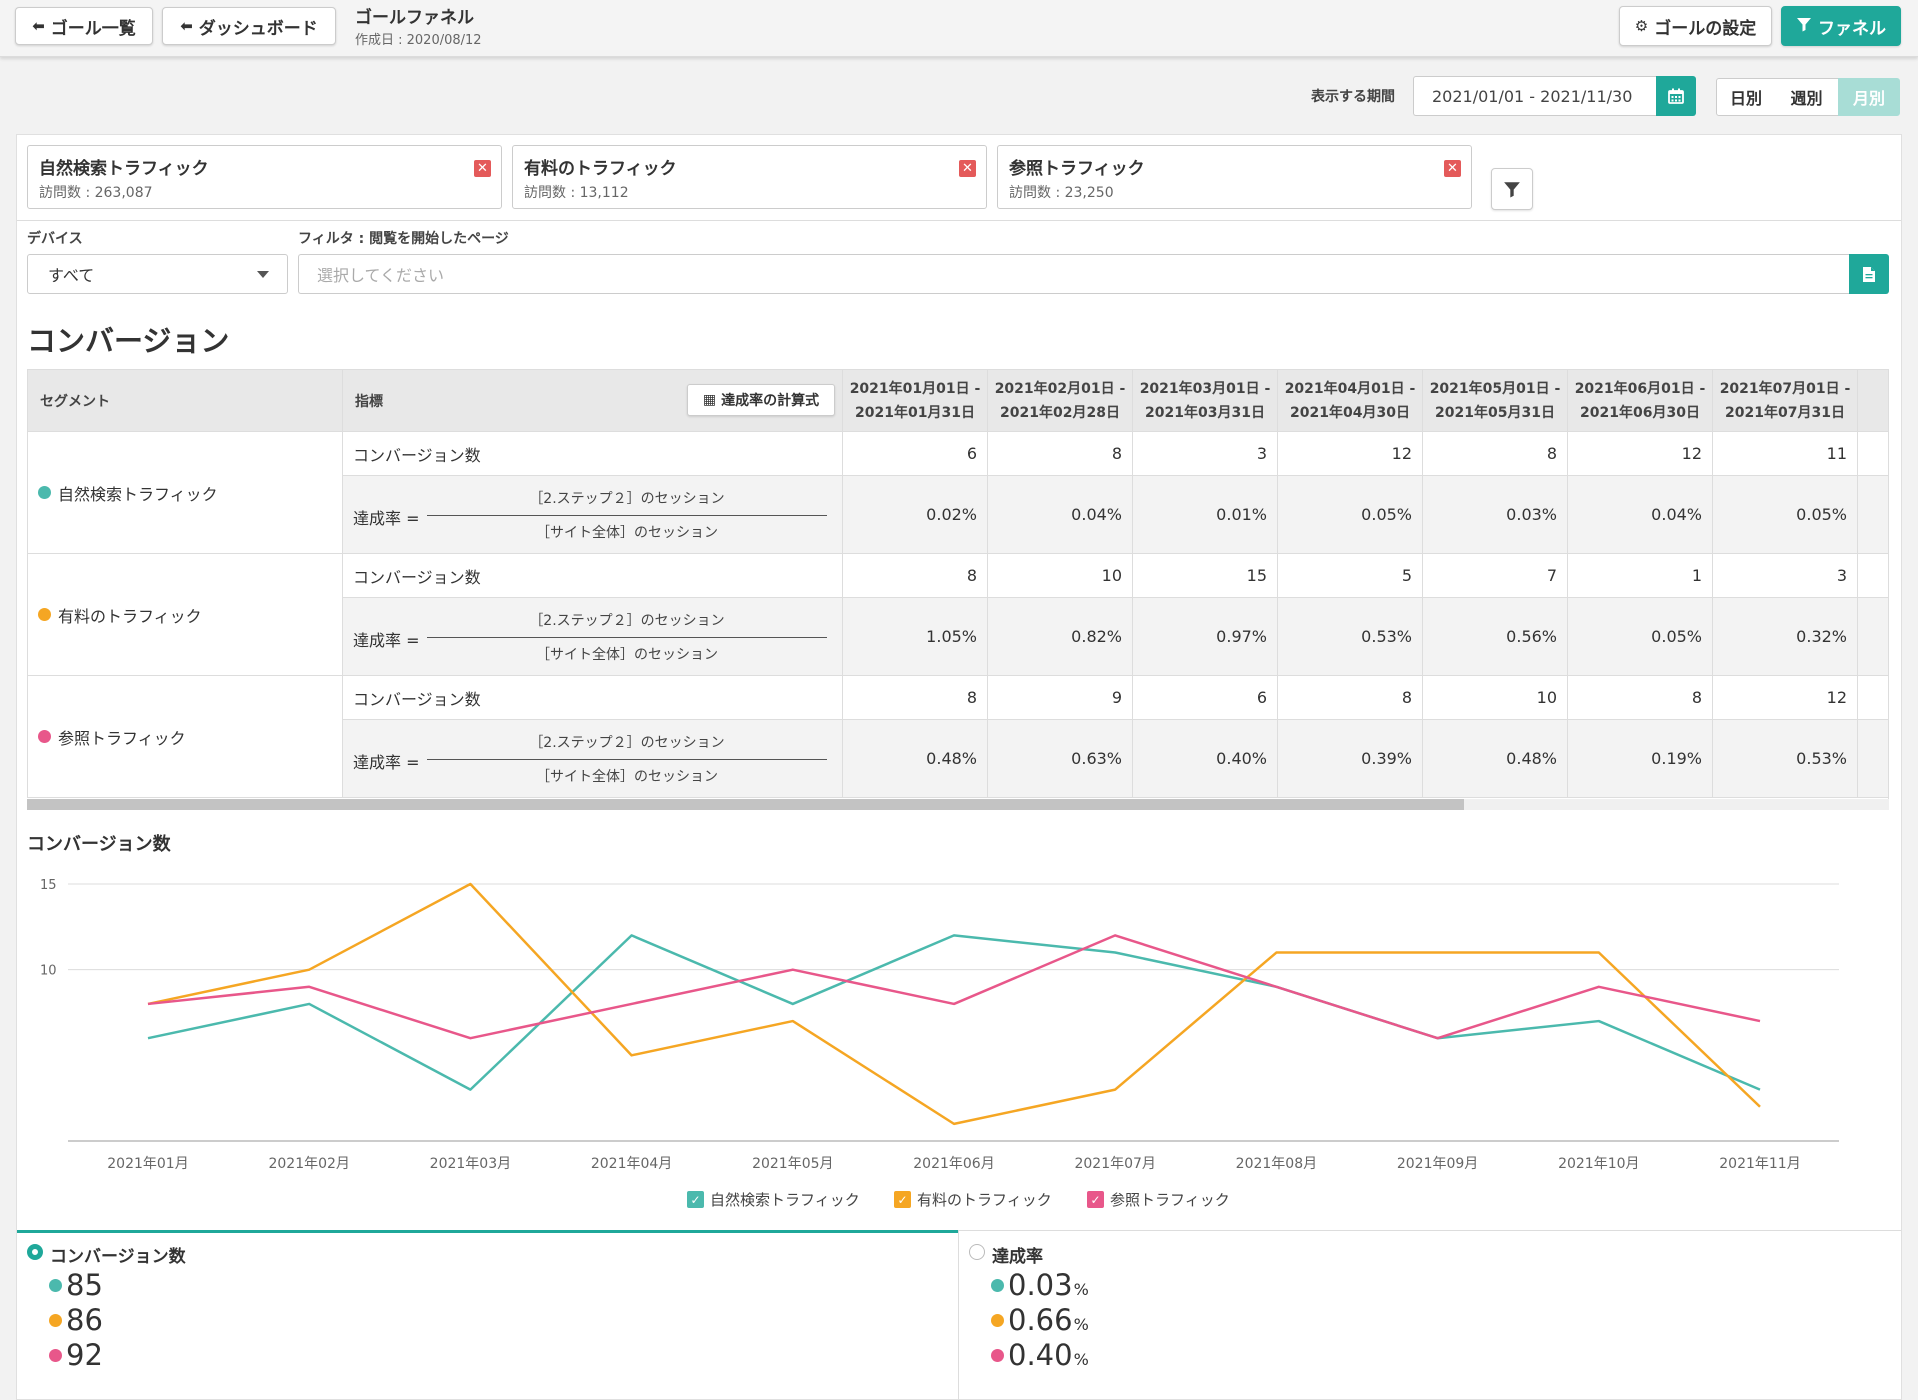 The image size is (1918, 1400). What do you see at coordinates (1534, 96) in the screenshot?
I see `period-input: 2021/01/01 - 2021/11/30` at bounding box center [1534, 96].